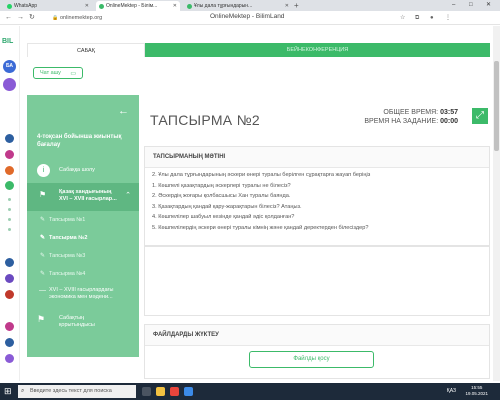  I want to click on extensions-icon: ⧉, so click(417, 18).